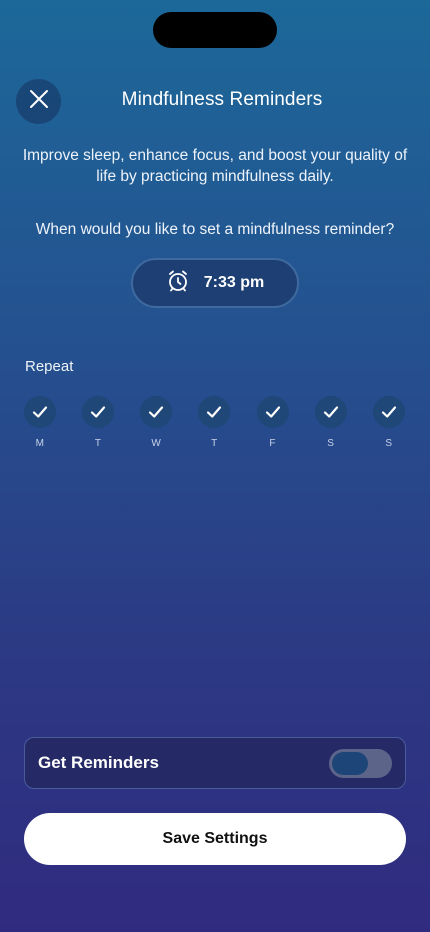 Image resolution: width=430 pixels, height=932 pixels. Describe the element at coordinates (222, 99) in the screenshot. I see `page-title: Mindfulness Reminders` at that location.